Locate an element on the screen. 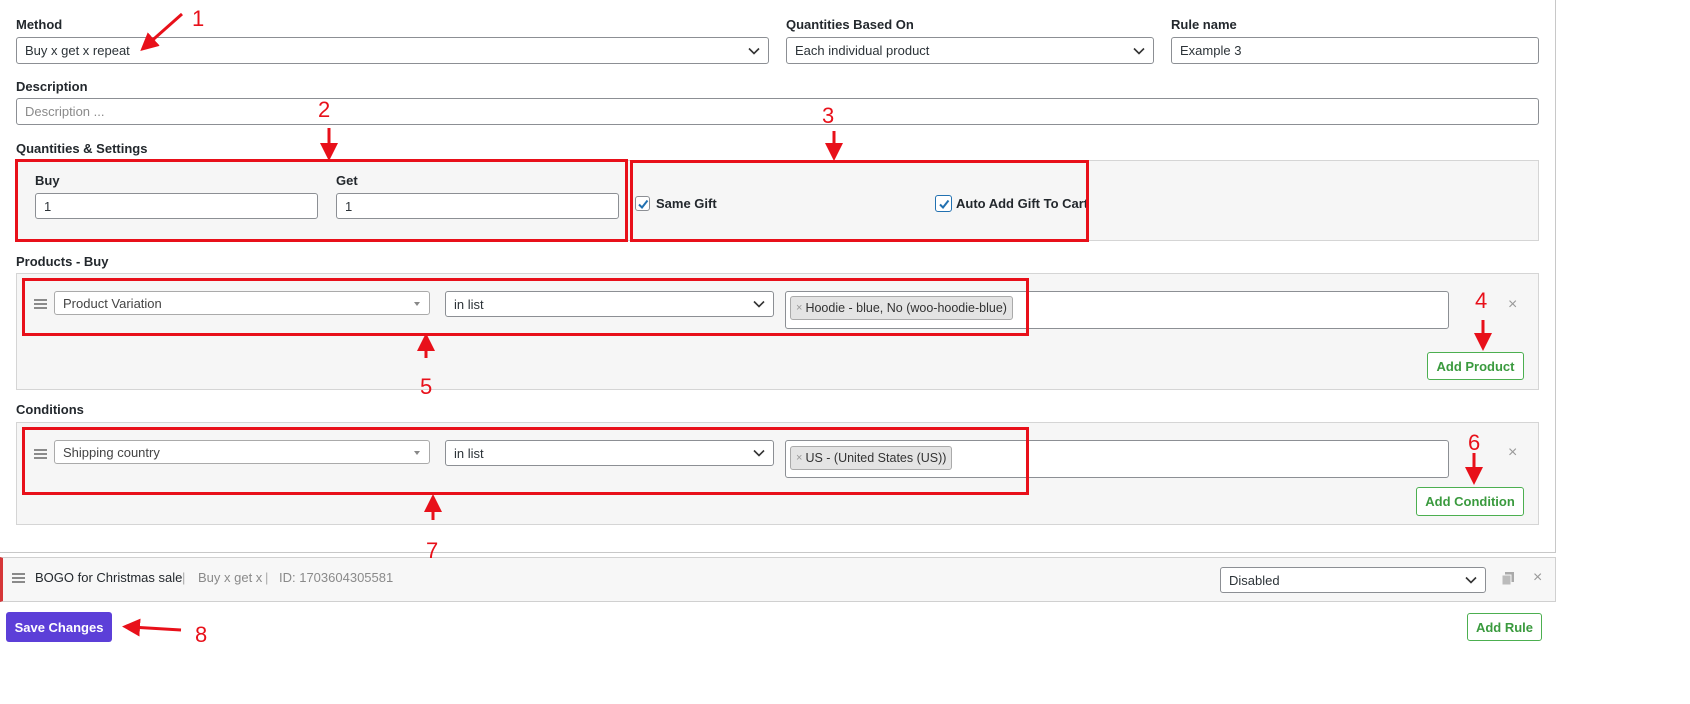 The height and width of the screenshot is (704, 1690). quantities-based-value: Each individual product is located at coordinates (862, 50).